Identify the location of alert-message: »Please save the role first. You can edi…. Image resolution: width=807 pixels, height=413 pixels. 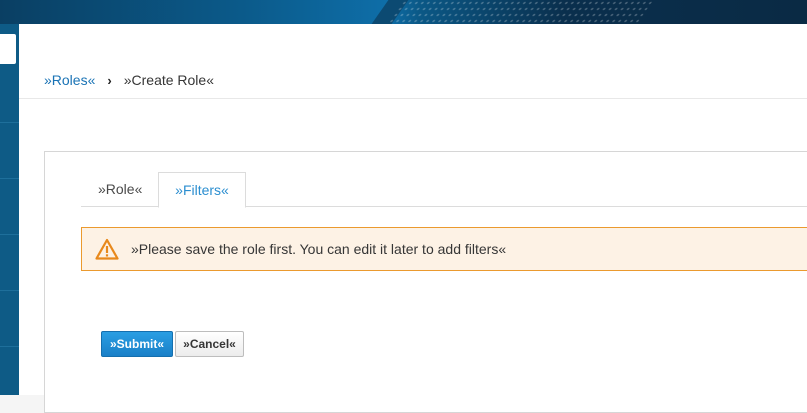
(319, 249).